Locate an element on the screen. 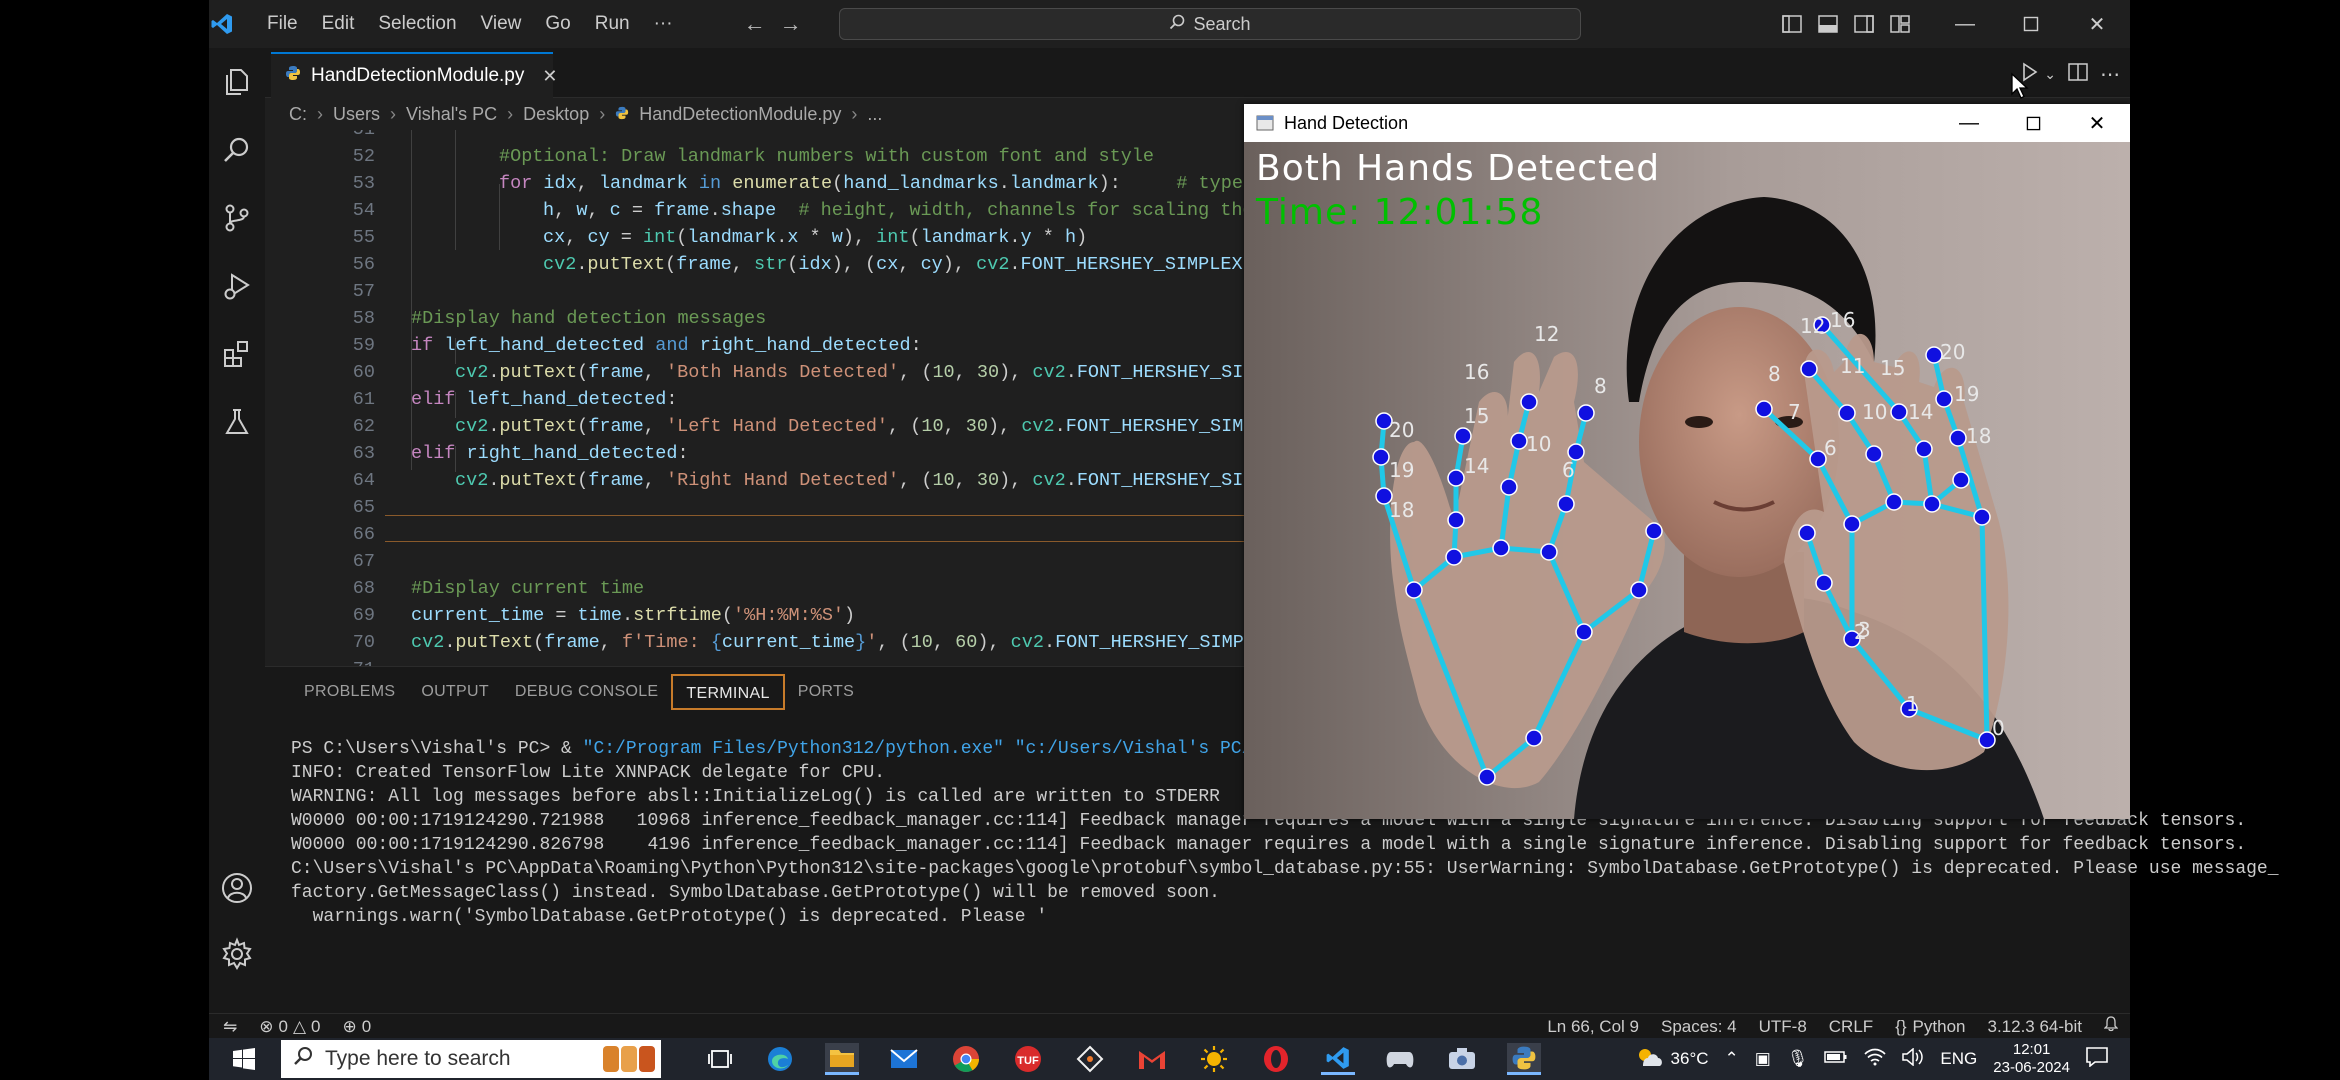 The width and height of the screenshot is (2340, 1080). problems-status: ⊗ 0 △ 0 is located at coordinates (285, 1027).